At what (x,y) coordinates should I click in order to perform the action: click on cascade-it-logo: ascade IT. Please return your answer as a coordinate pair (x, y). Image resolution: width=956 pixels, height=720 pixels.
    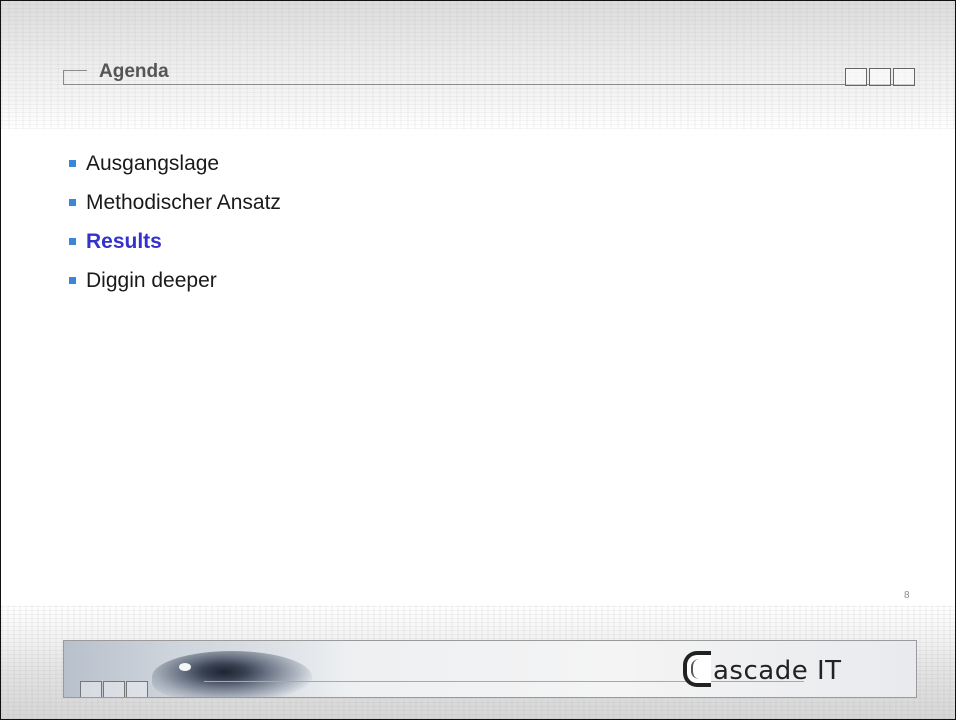
    Looking at the image, I should click on (762, 669).